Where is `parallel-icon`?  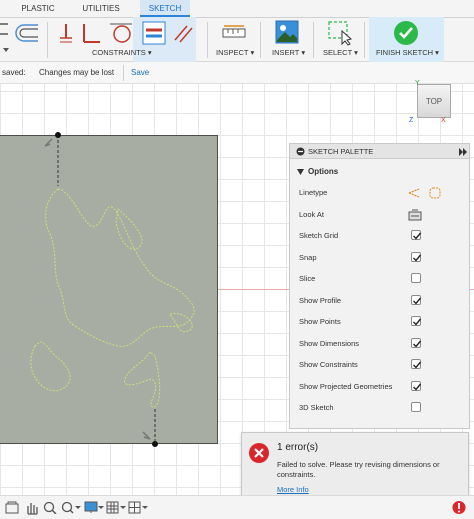 parallel-icon is located at coordinates (183, 33).